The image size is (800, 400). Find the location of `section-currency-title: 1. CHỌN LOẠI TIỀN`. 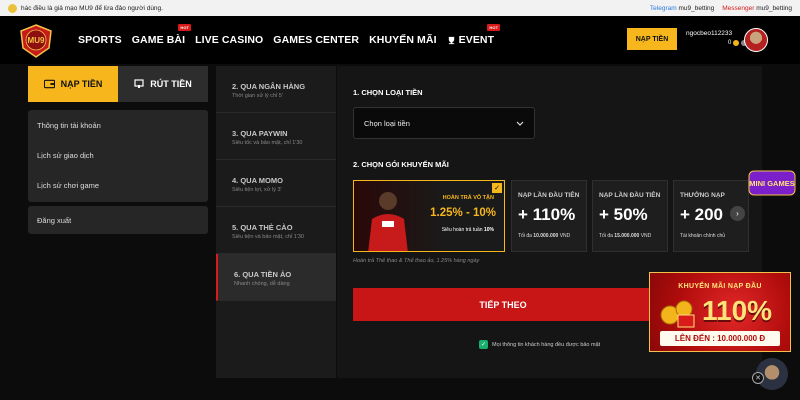

section-currency-title: 1. CHỌN LOẠI TIỀN is located at coordinates (388, 92).